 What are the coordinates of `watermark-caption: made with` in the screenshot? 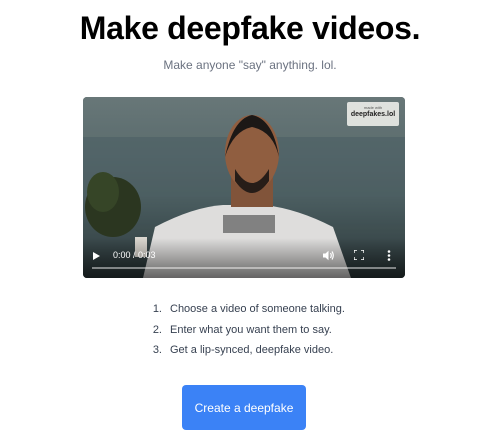 It's located at (373, 107).